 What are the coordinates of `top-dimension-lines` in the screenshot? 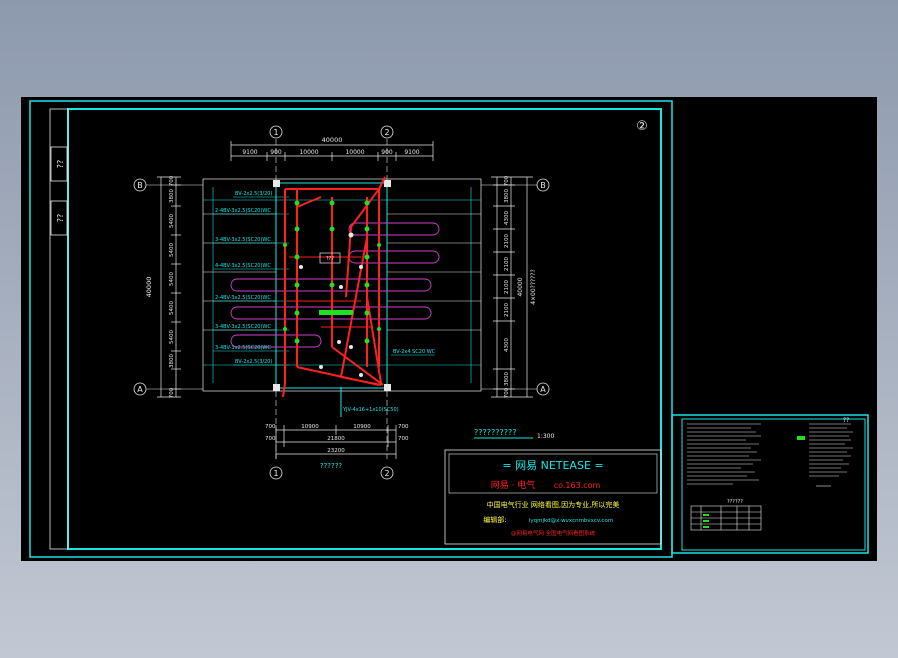 It's located at (332, 151).